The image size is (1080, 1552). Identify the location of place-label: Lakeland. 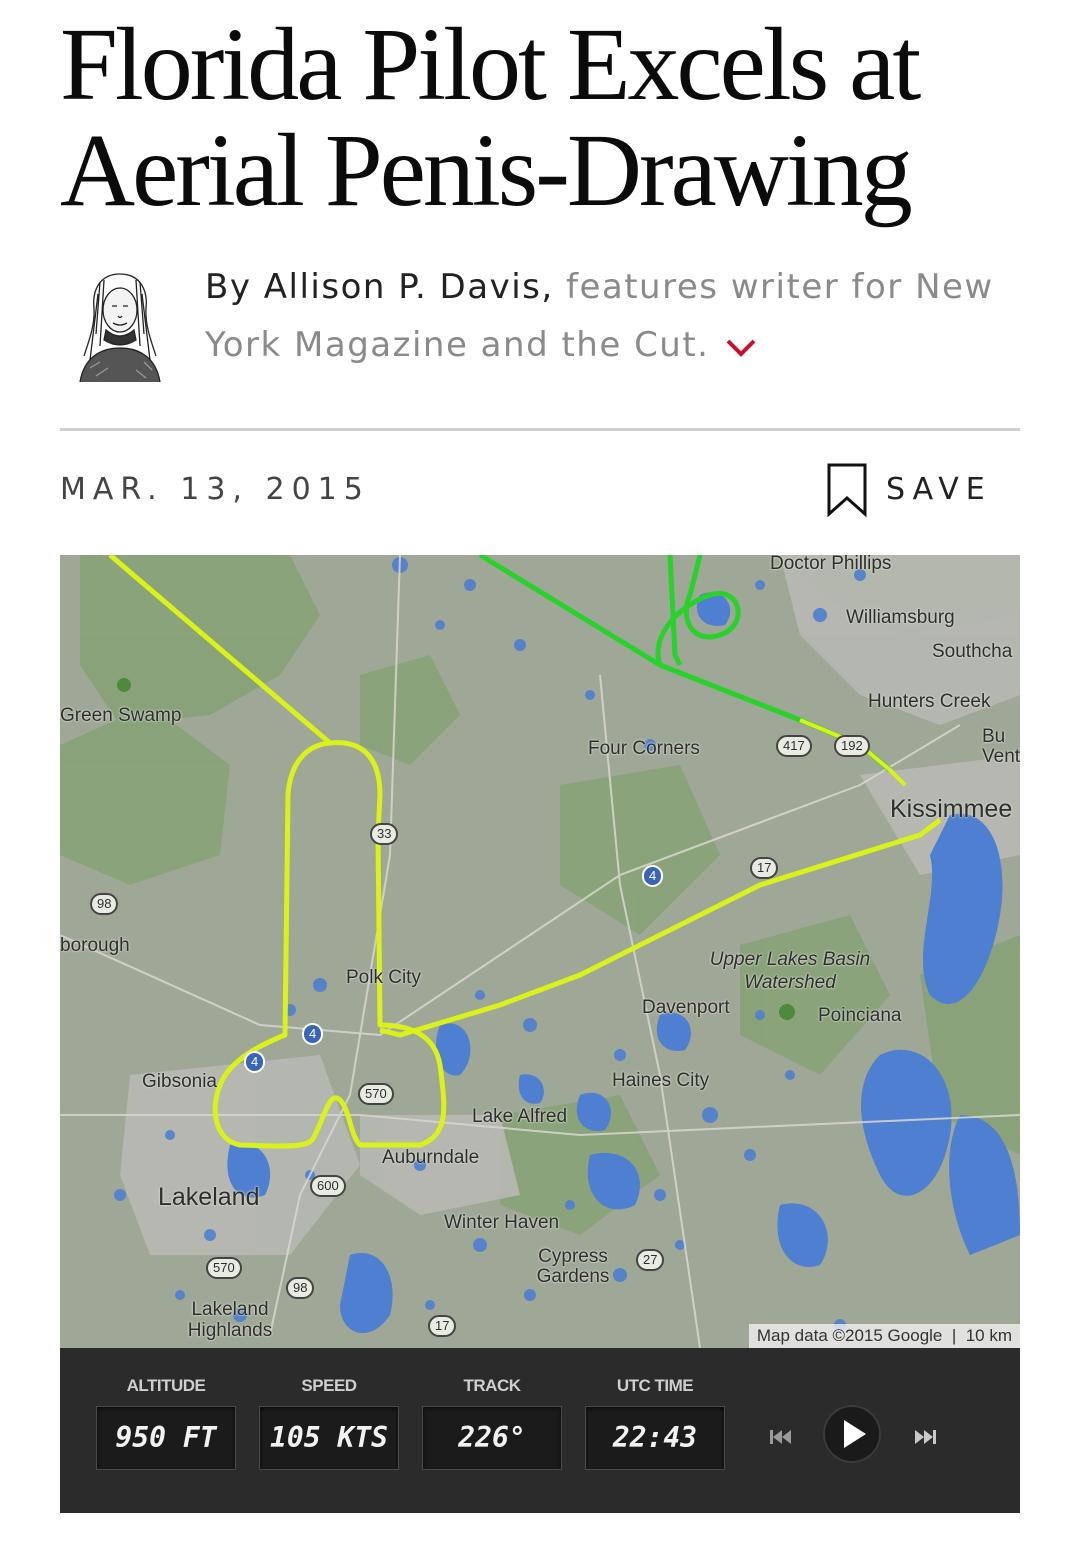
(209, 1197).